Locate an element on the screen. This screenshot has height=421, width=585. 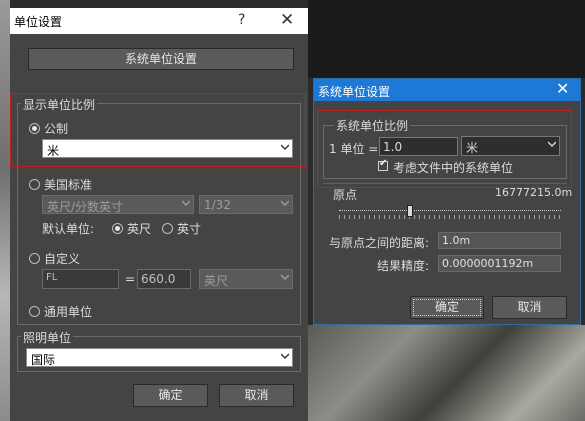
consider-file-units-label: 考虑文件中的系统单位 is located at coordinates (453, 168).